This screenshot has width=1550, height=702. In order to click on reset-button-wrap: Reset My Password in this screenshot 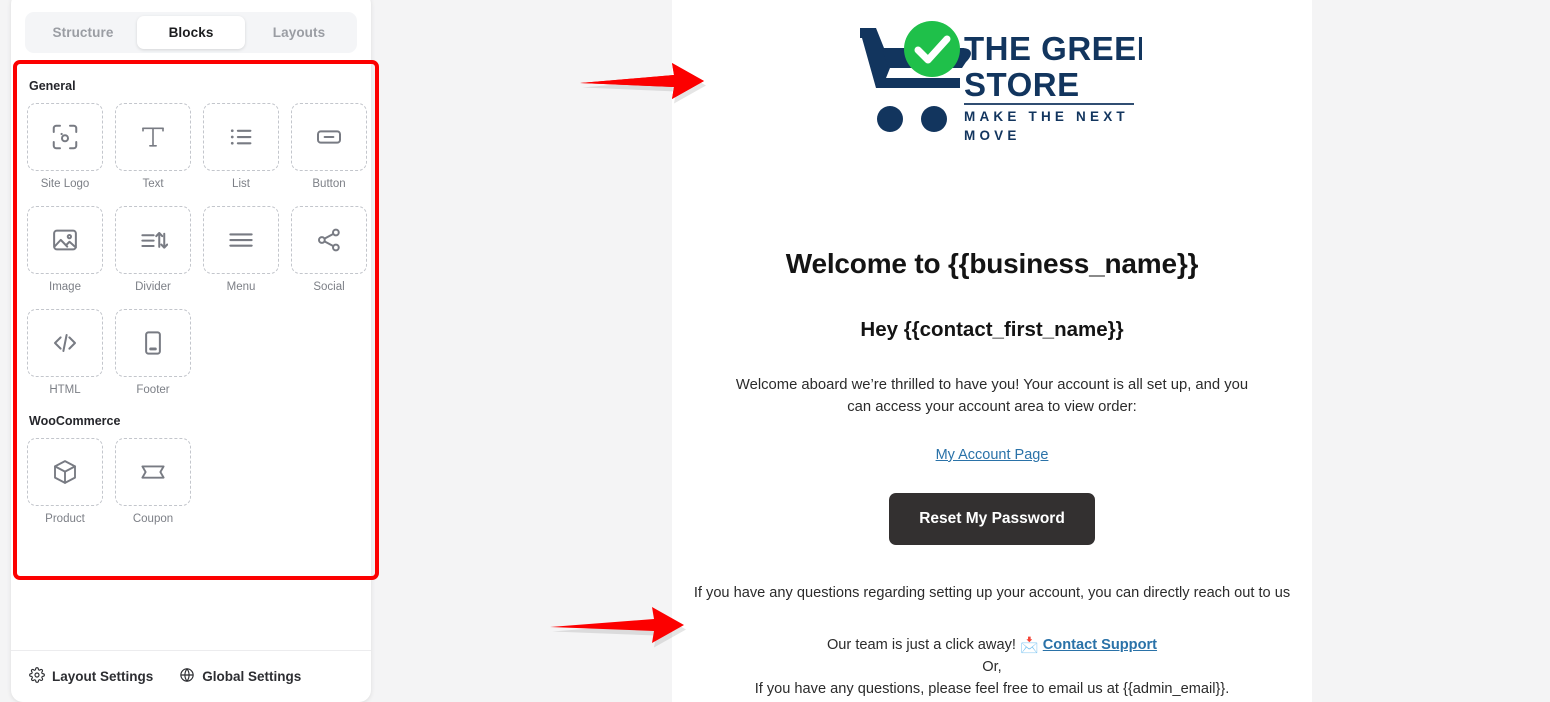, I will do `click(992, 518)`.